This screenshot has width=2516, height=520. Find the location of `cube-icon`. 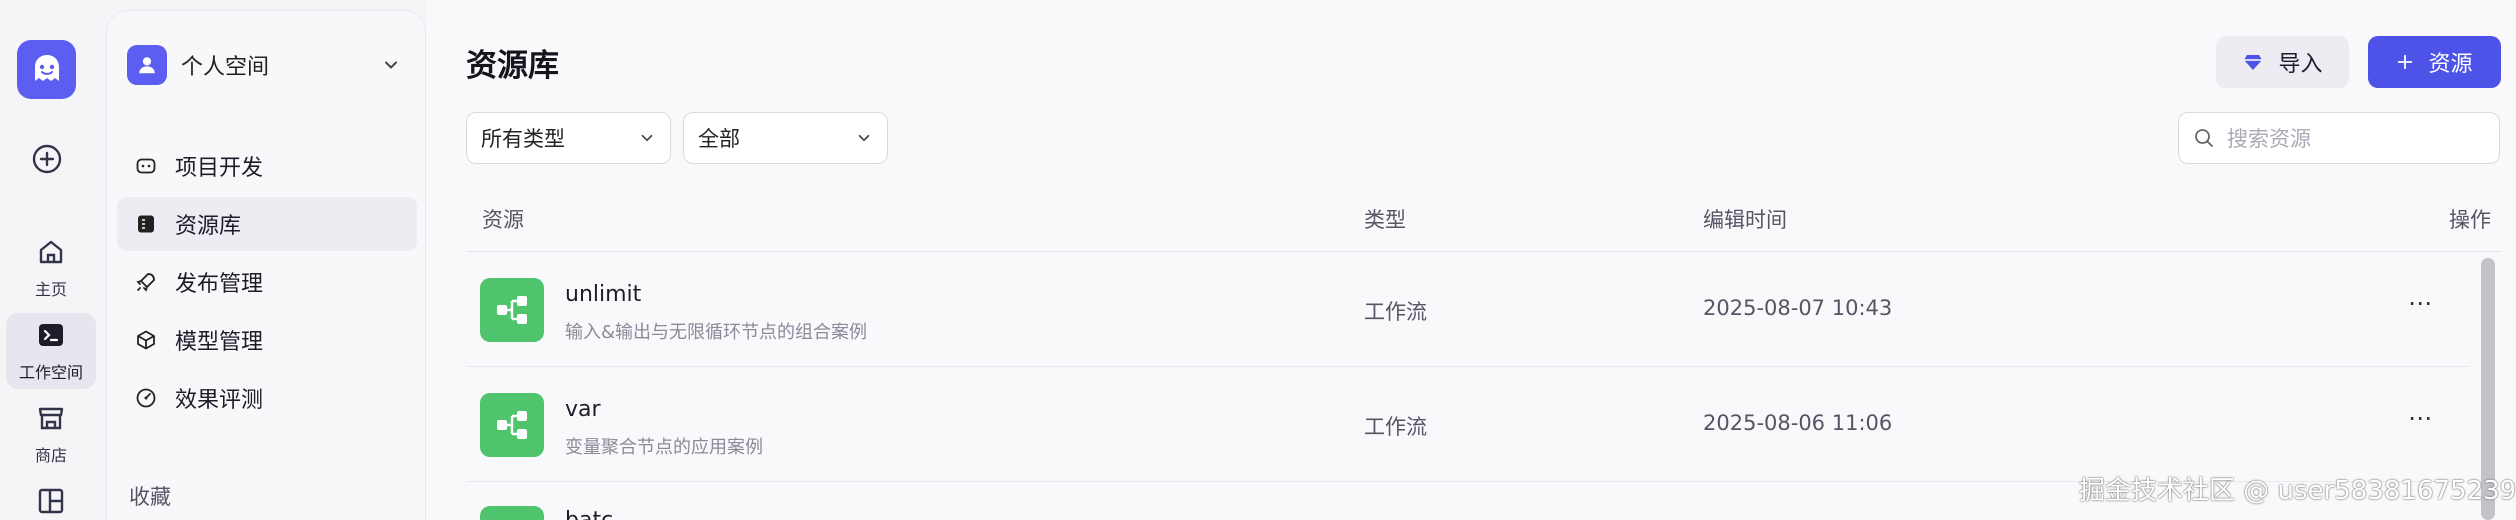

cube-icon is located at coordinates (146, 340).